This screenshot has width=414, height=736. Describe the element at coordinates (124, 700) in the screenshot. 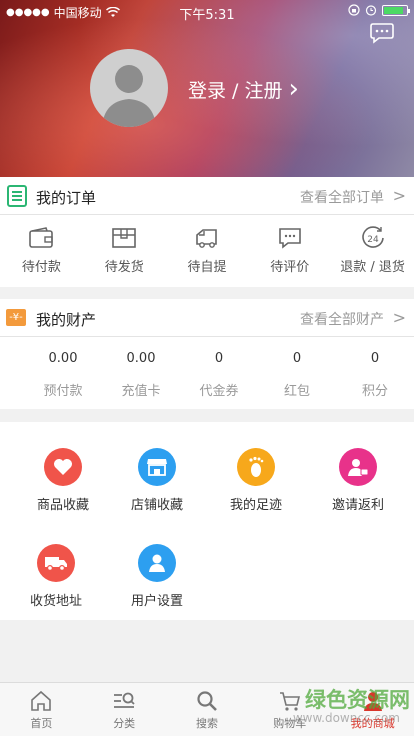

I see `category-icon` at that location.